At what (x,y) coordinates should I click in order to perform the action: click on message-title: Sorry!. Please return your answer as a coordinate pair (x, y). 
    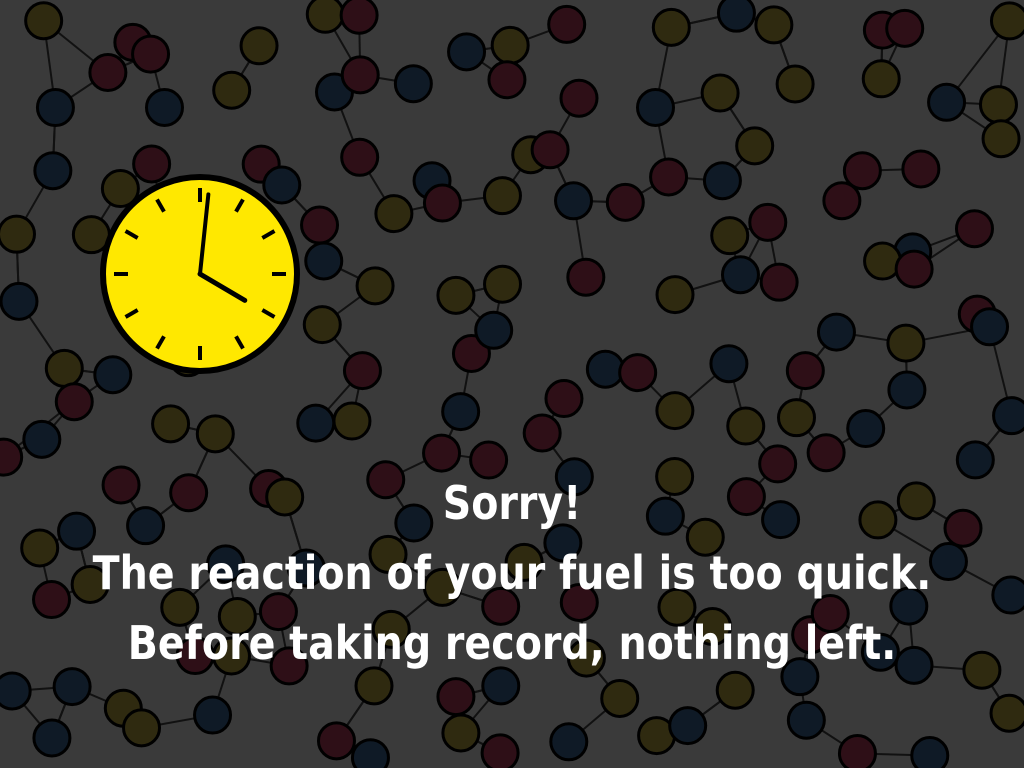
    Looking at the image, I should click on (512, 503).